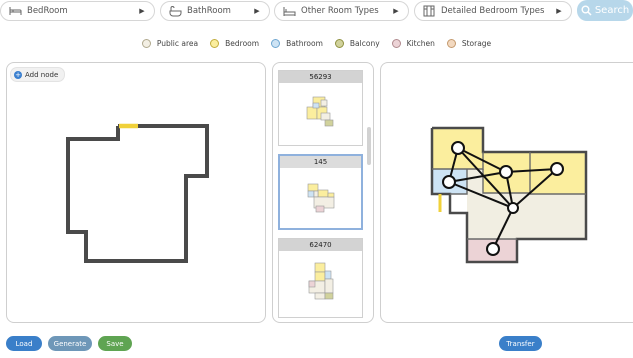 The image size is (633, 358). I want to click on room-public-area, so click(526, 216).